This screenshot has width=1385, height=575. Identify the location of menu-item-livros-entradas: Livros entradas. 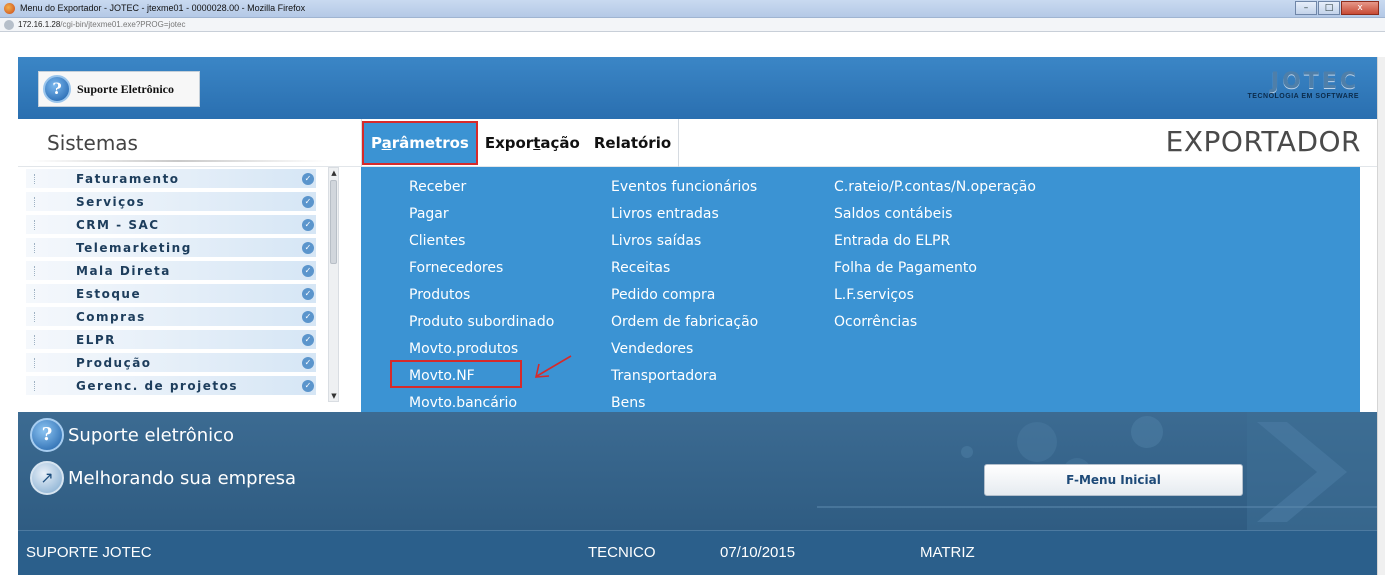
(684, 217).